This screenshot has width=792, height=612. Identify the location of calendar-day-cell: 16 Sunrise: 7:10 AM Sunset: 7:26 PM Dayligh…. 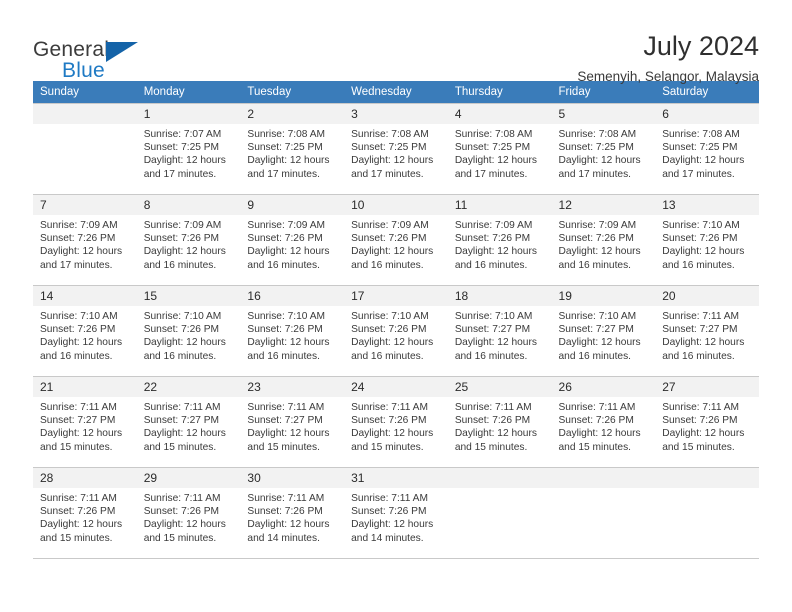
(292, 331).